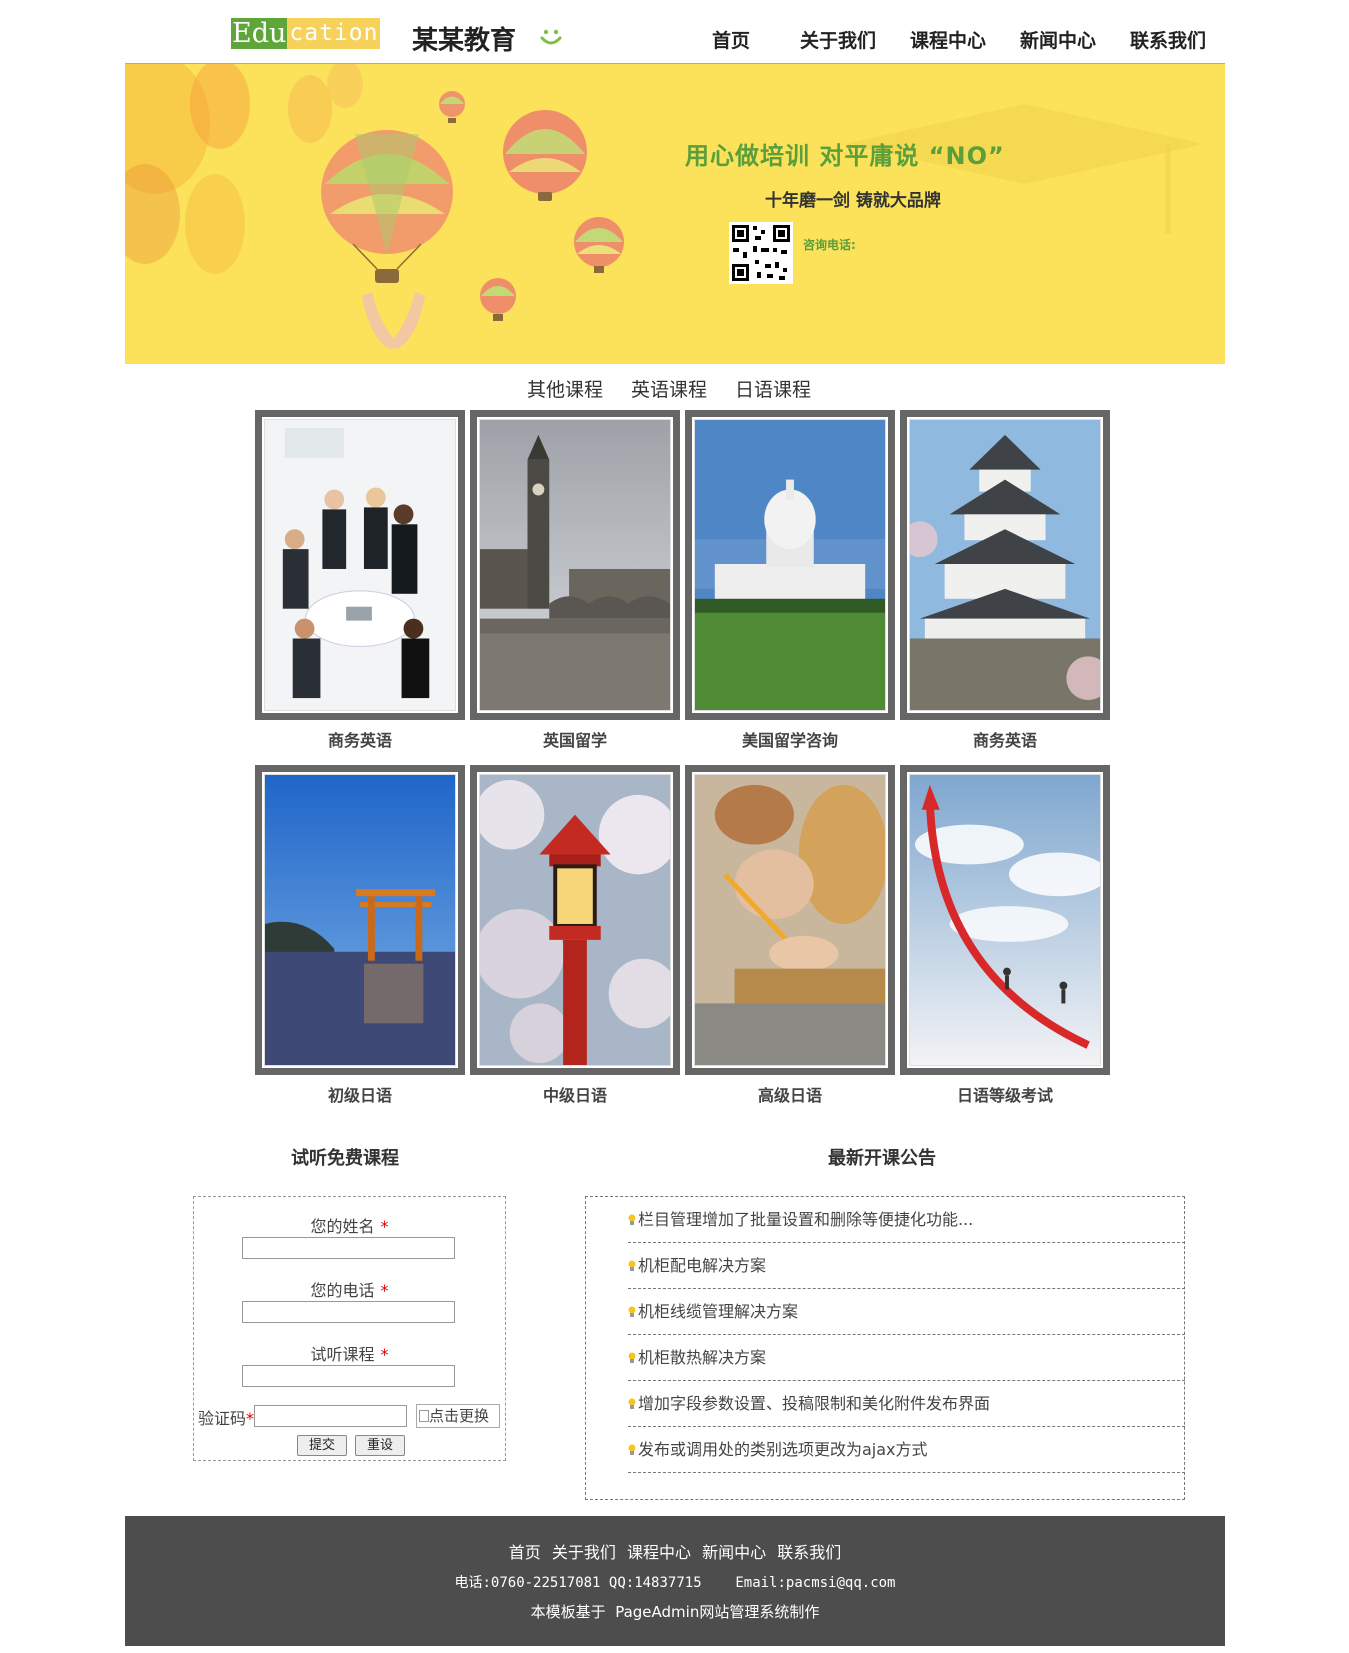 The image size is (1349, 1653). Describe the element at coordinates (702, 1265) in the screenshot. I see `news-item-title: 机柜配电解决方案` at that location.